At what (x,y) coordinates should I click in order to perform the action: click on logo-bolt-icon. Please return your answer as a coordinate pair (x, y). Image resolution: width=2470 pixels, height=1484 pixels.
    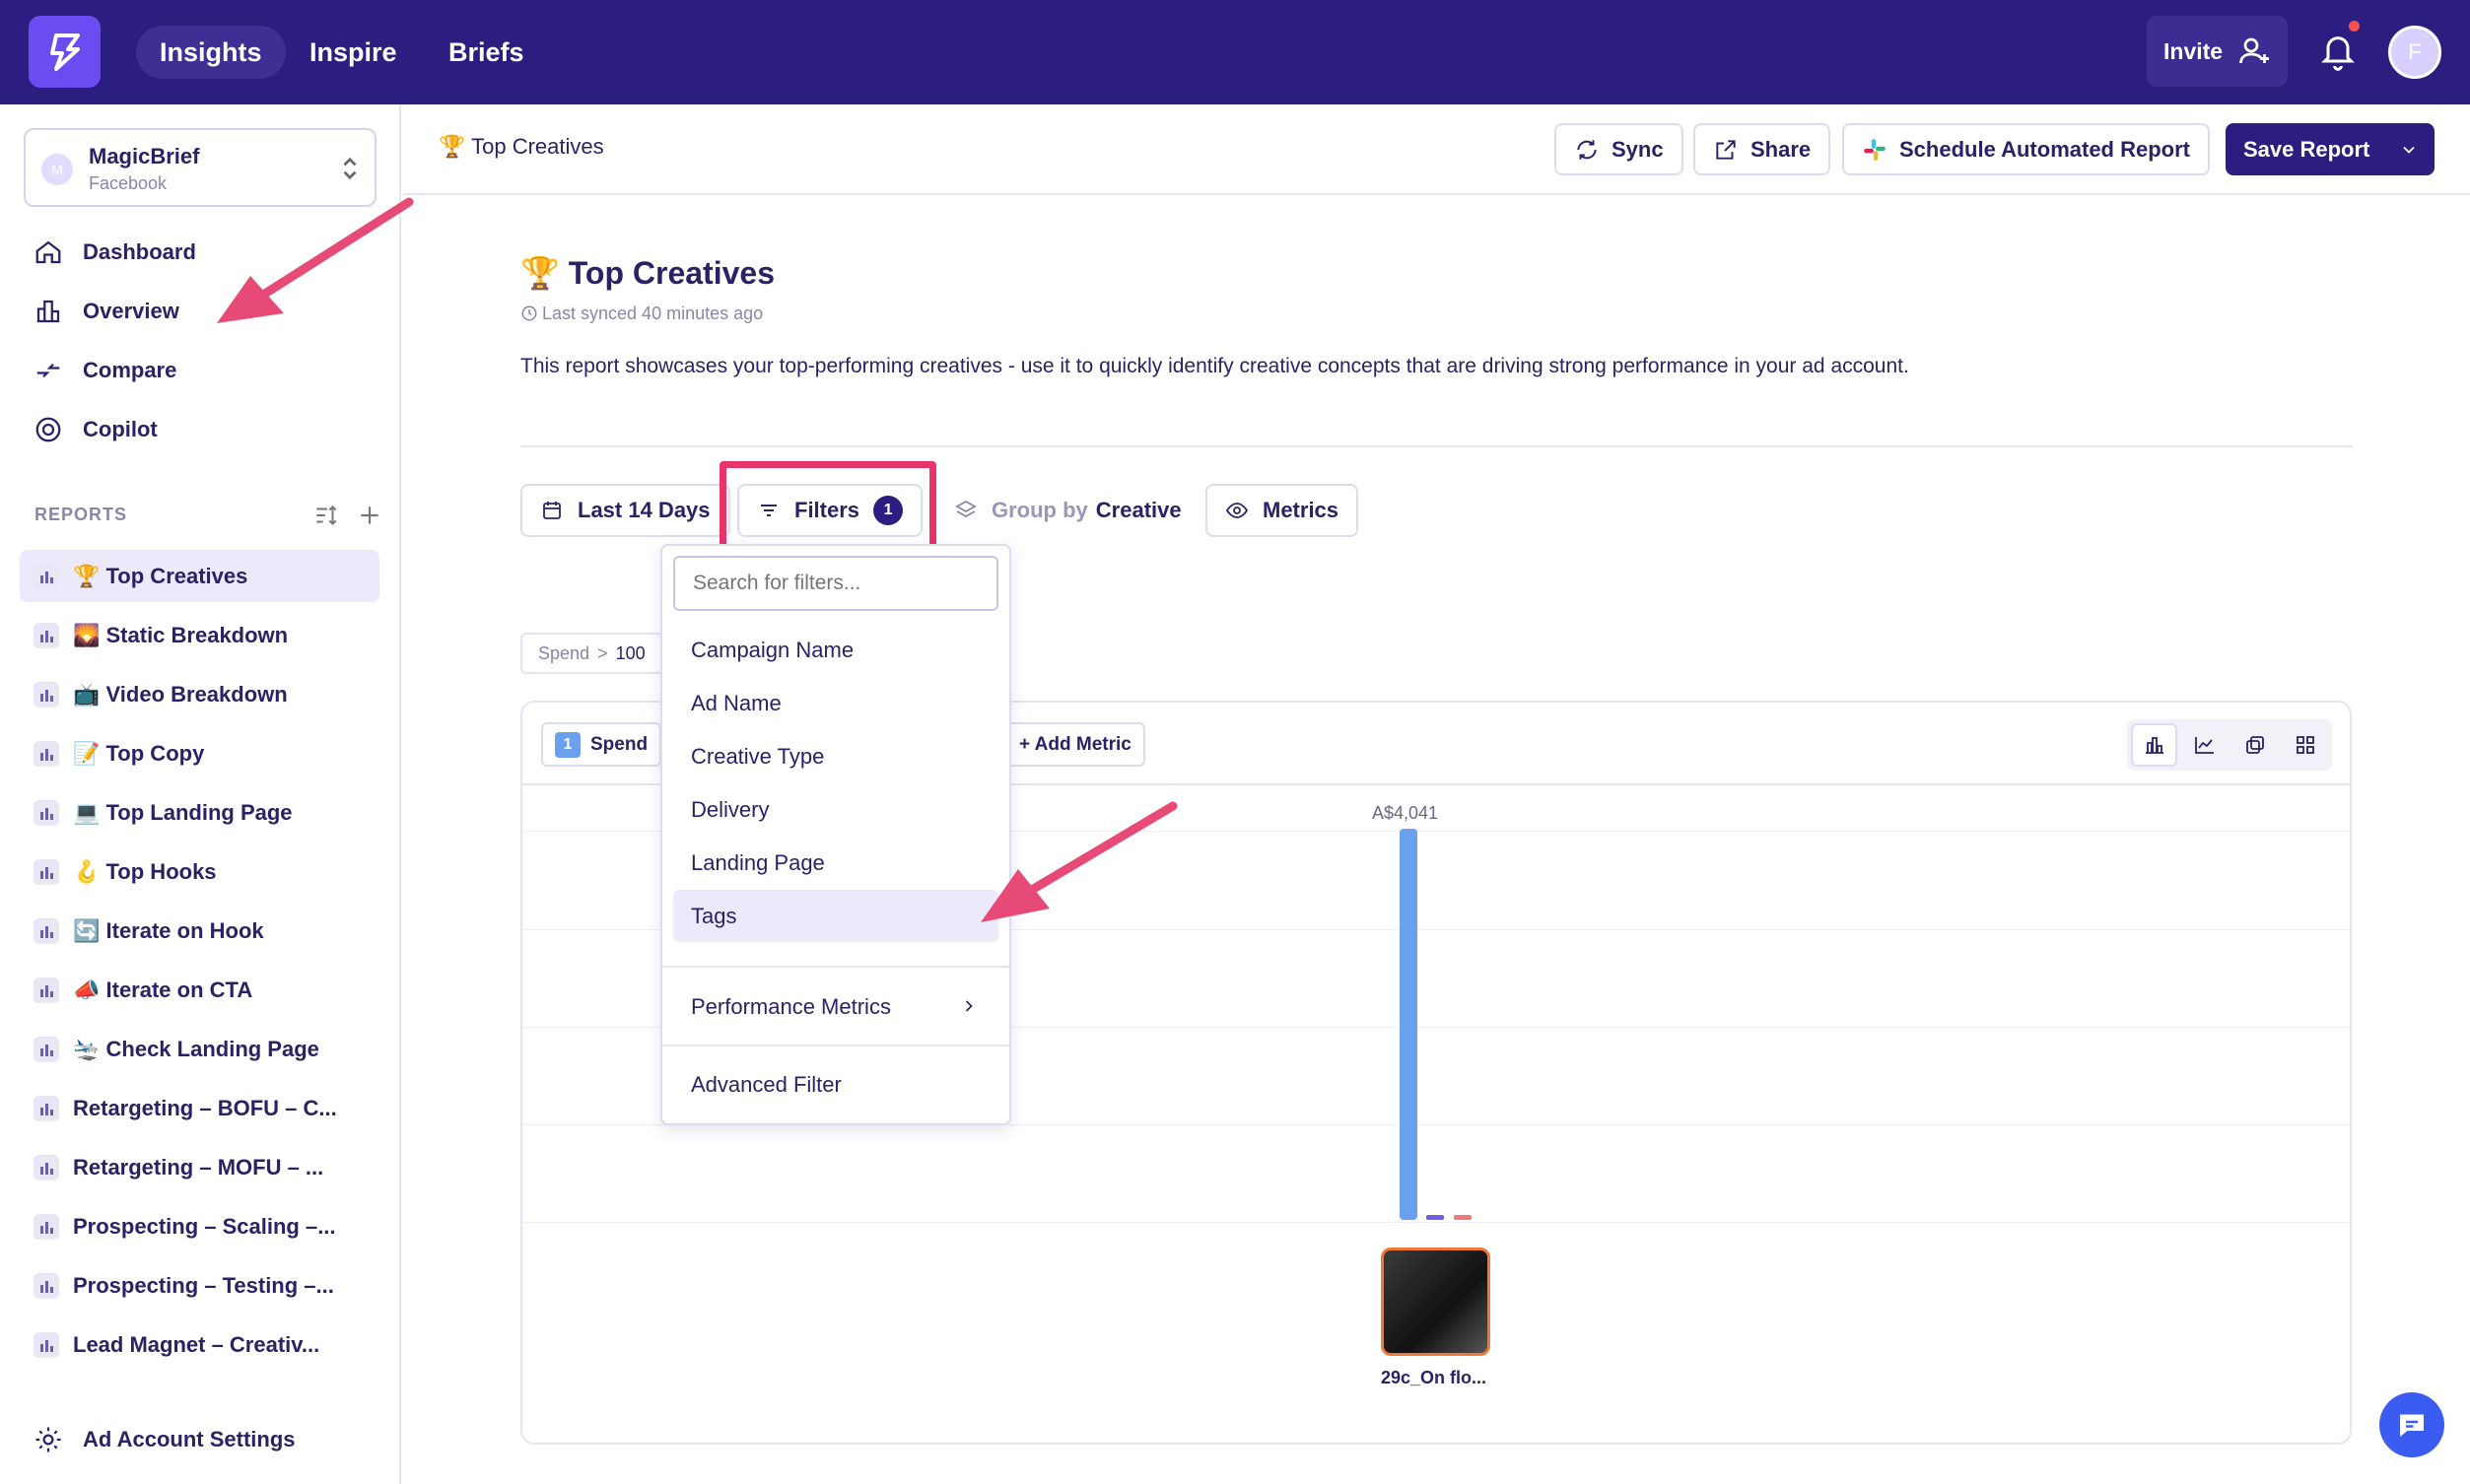
    Looking at the image, I should click on (64, 52).